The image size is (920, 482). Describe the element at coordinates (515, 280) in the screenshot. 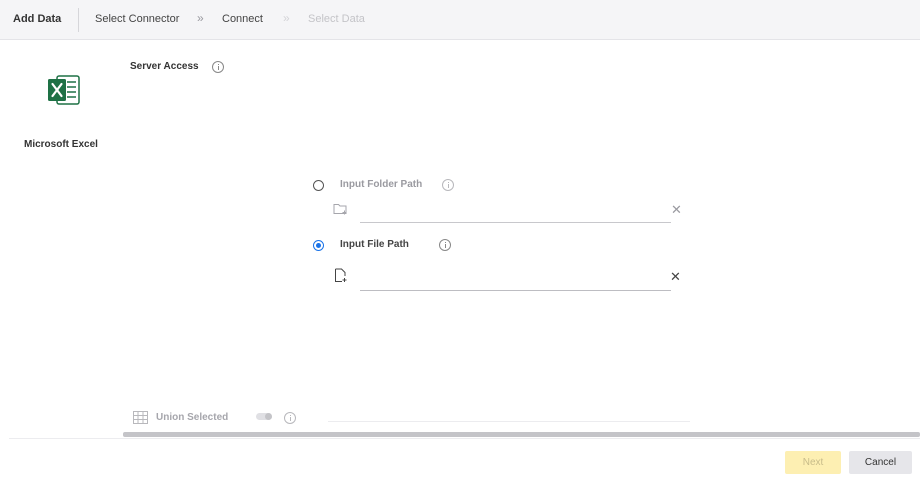

I see `file-path-input` at that location.